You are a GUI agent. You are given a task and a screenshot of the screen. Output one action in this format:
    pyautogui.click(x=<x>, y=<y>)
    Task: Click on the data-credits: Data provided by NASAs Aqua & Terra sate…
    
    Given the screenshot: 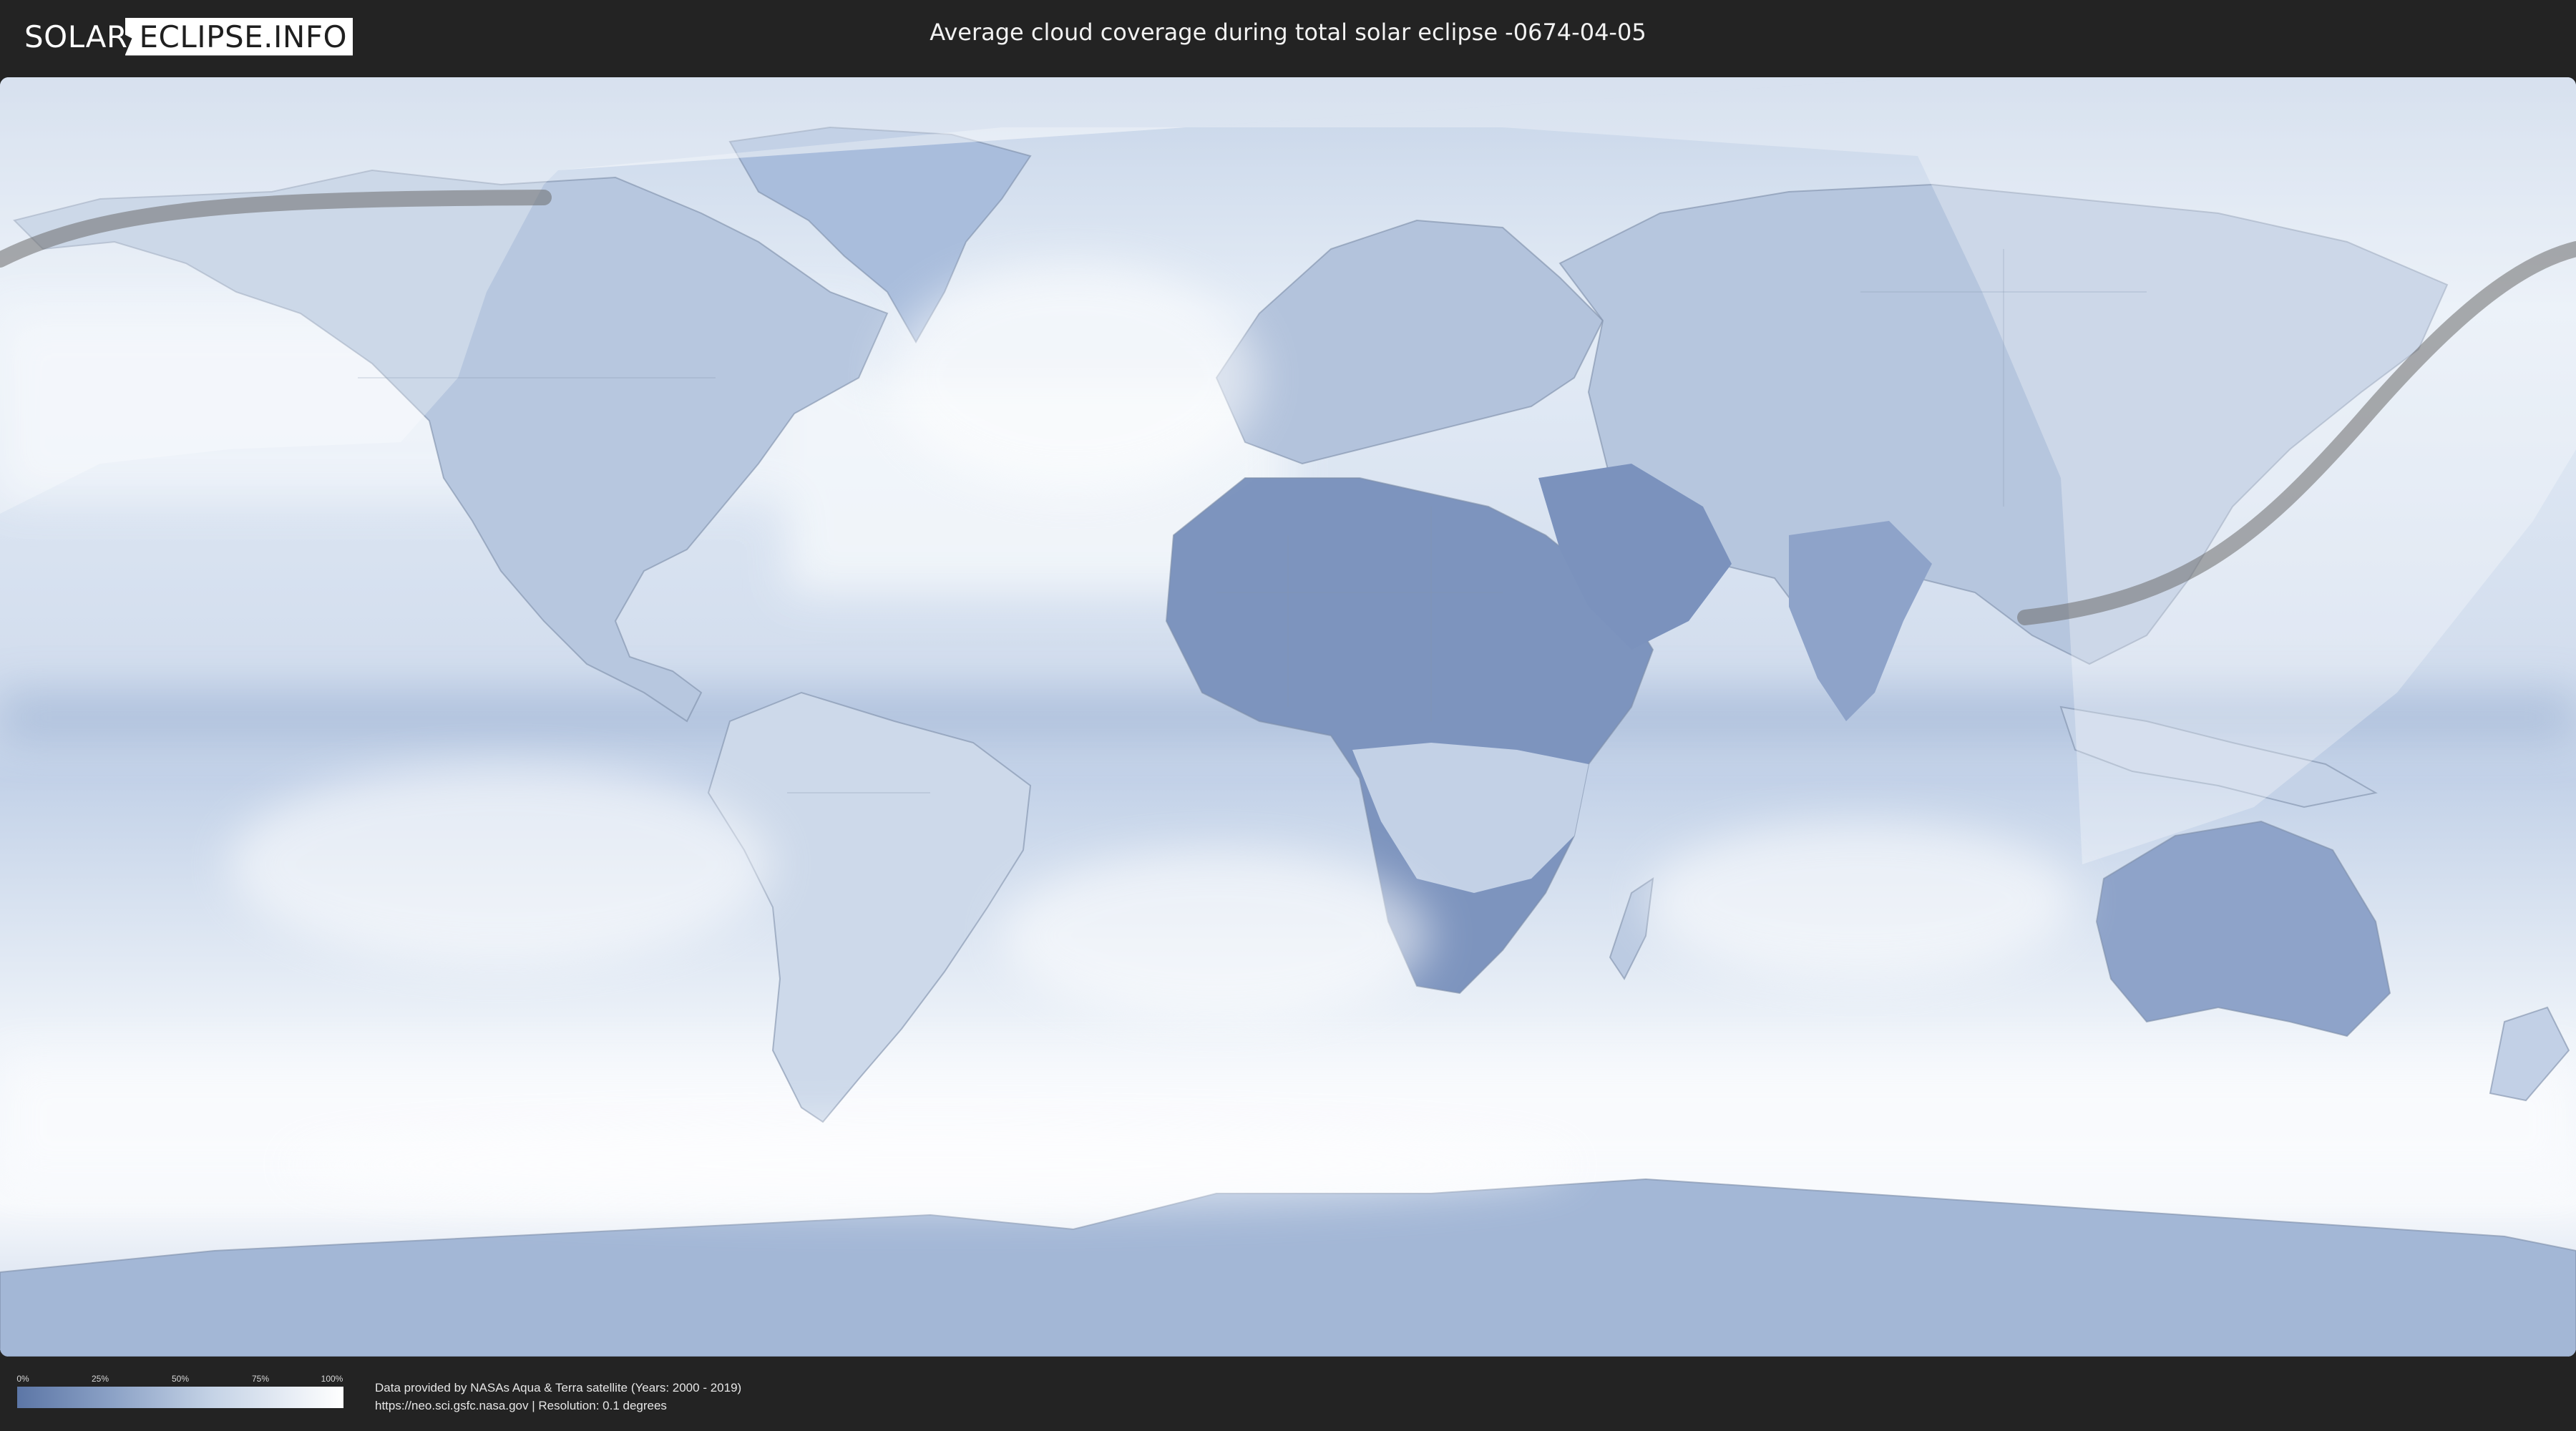 What is the action you would take?
    pyautogui.click(x=558, y=1397)
    